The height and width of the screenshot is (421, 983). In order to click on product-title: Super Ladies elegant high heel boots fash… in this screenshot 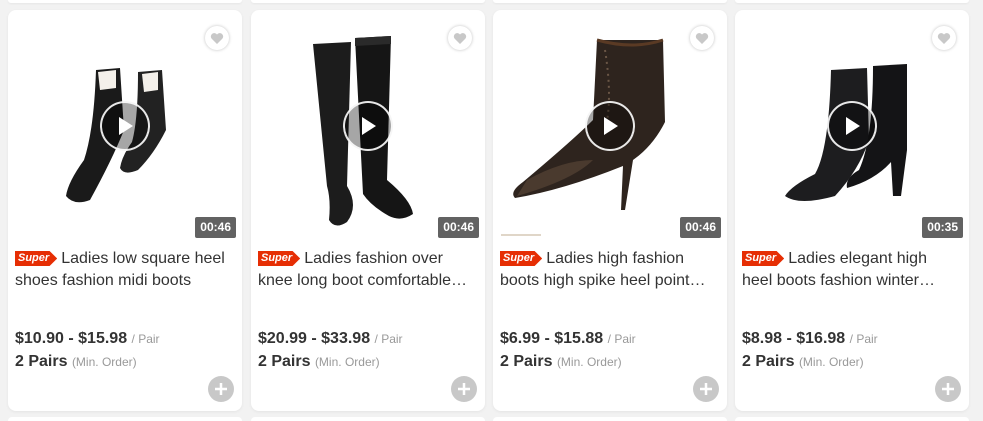, I will do `click(848, 270)`.